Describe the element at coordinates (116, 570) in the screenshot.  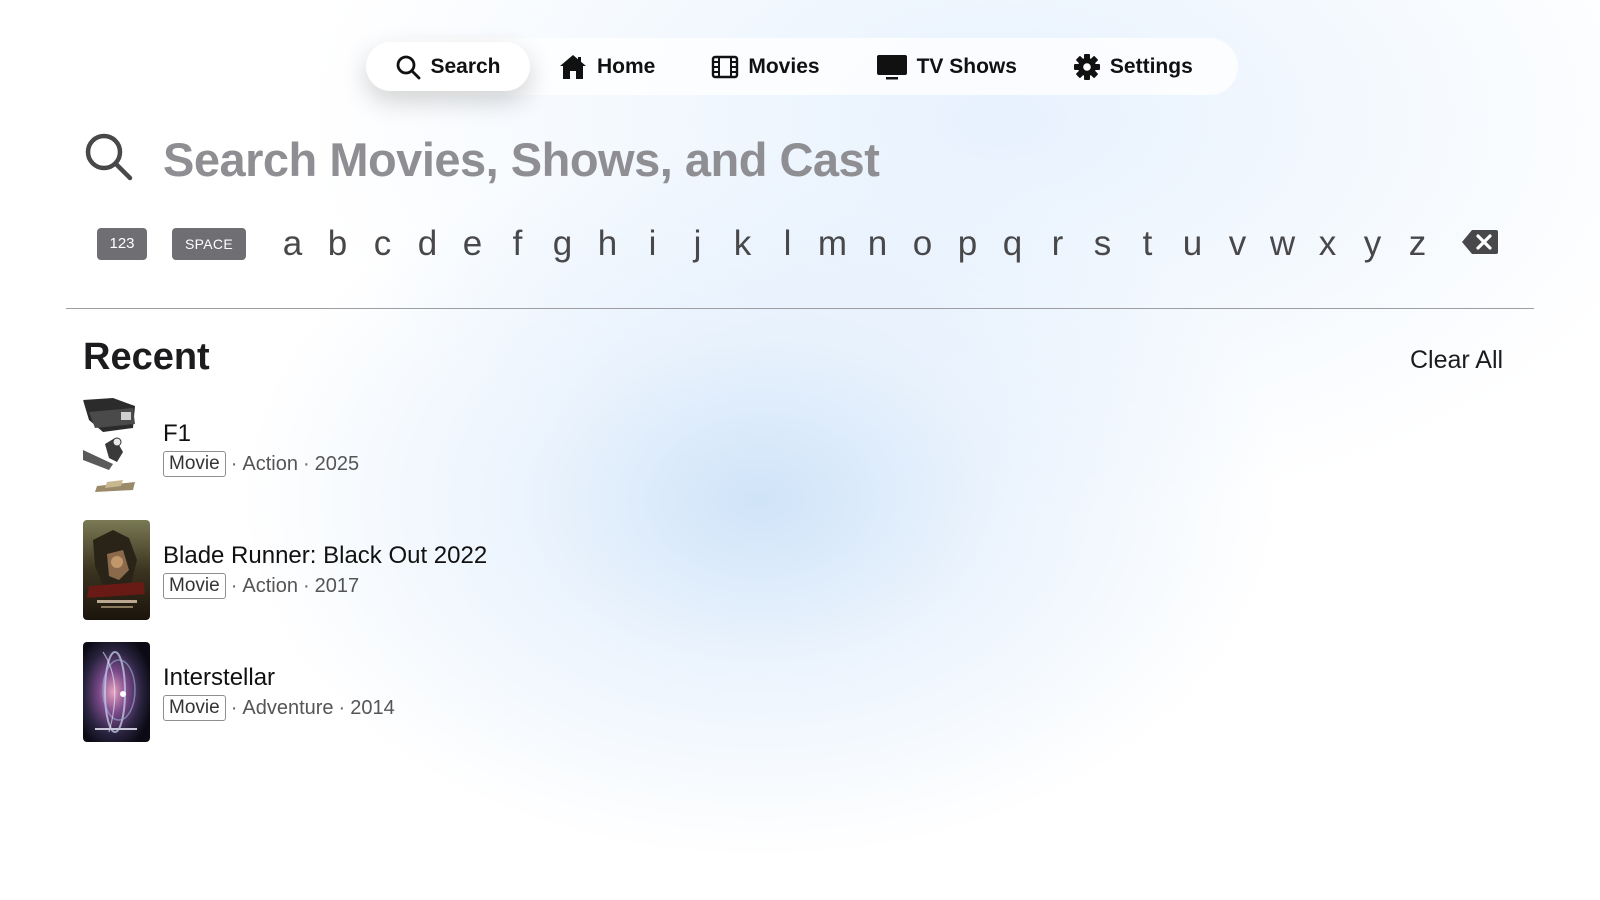
I see `poster-blade-runner` at that location.